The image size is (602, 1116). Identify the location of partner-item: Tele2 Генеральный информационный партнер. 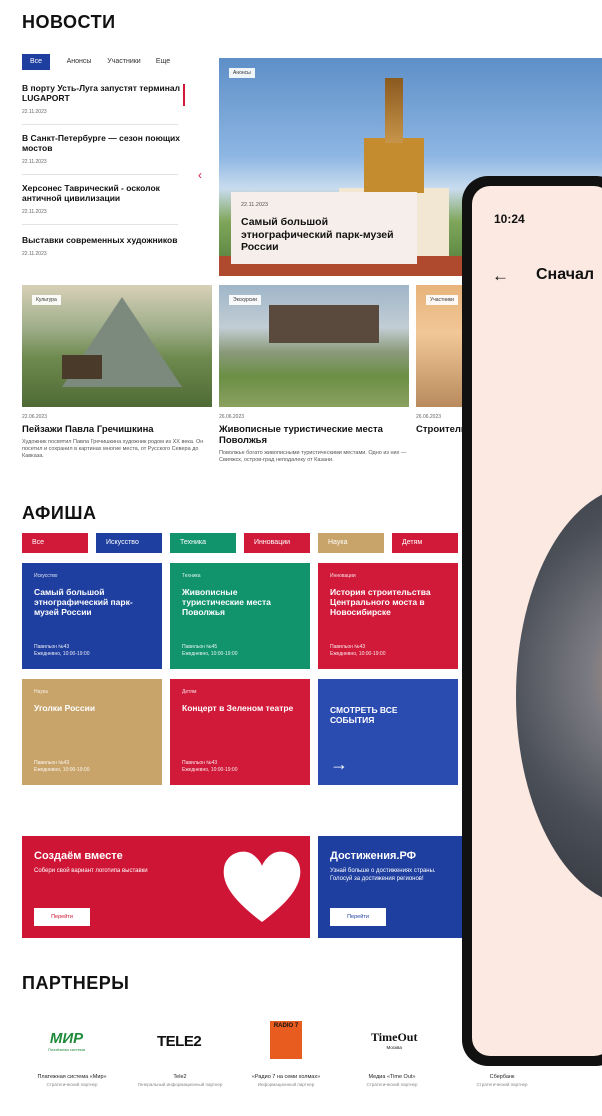
(180, 1080).